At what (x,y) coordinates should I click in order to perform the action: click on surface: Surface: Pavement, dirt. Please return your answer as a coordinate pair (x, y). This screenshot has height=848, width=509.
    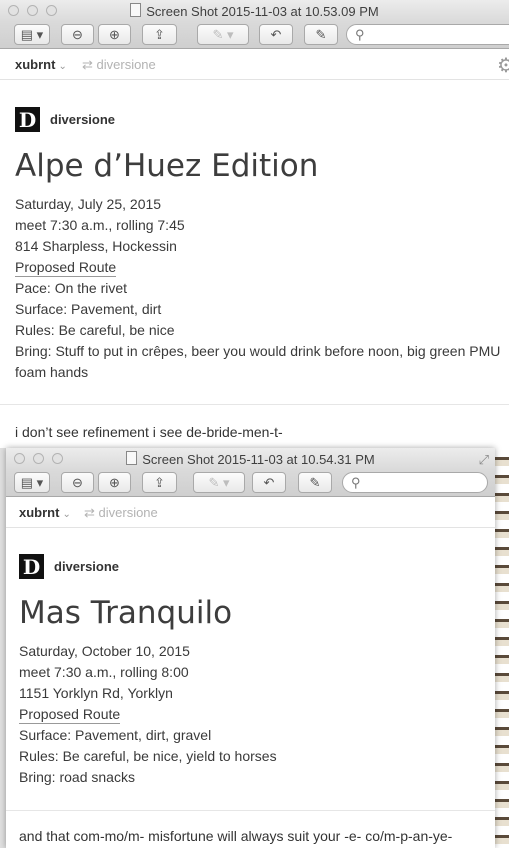
    Looking at the image, I should click on (88, 309).